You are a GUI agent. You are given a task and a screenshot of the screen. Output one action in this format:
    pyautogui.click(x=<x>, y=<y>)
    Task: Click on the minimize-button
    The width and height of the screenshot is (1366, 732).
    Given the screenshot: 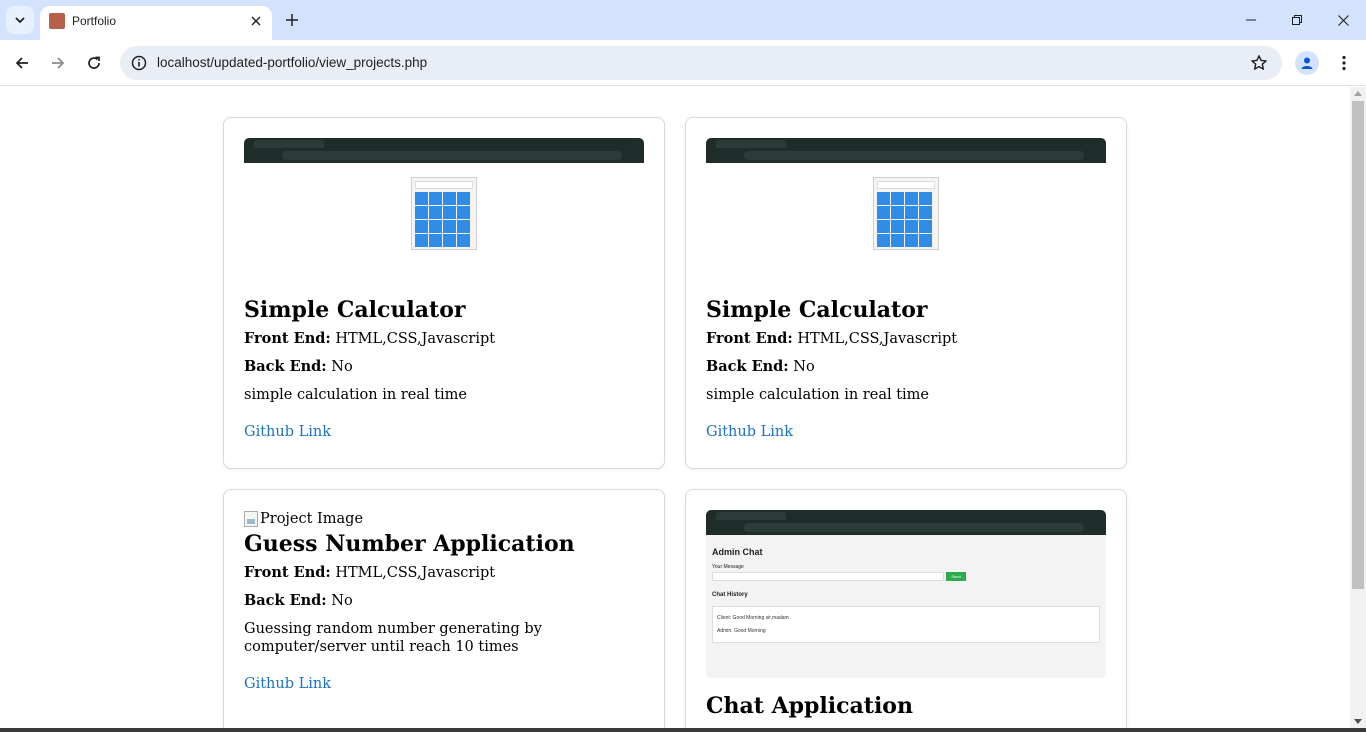 What is the action you would take?
    pyautogui.click(x=1251, y=20)
    